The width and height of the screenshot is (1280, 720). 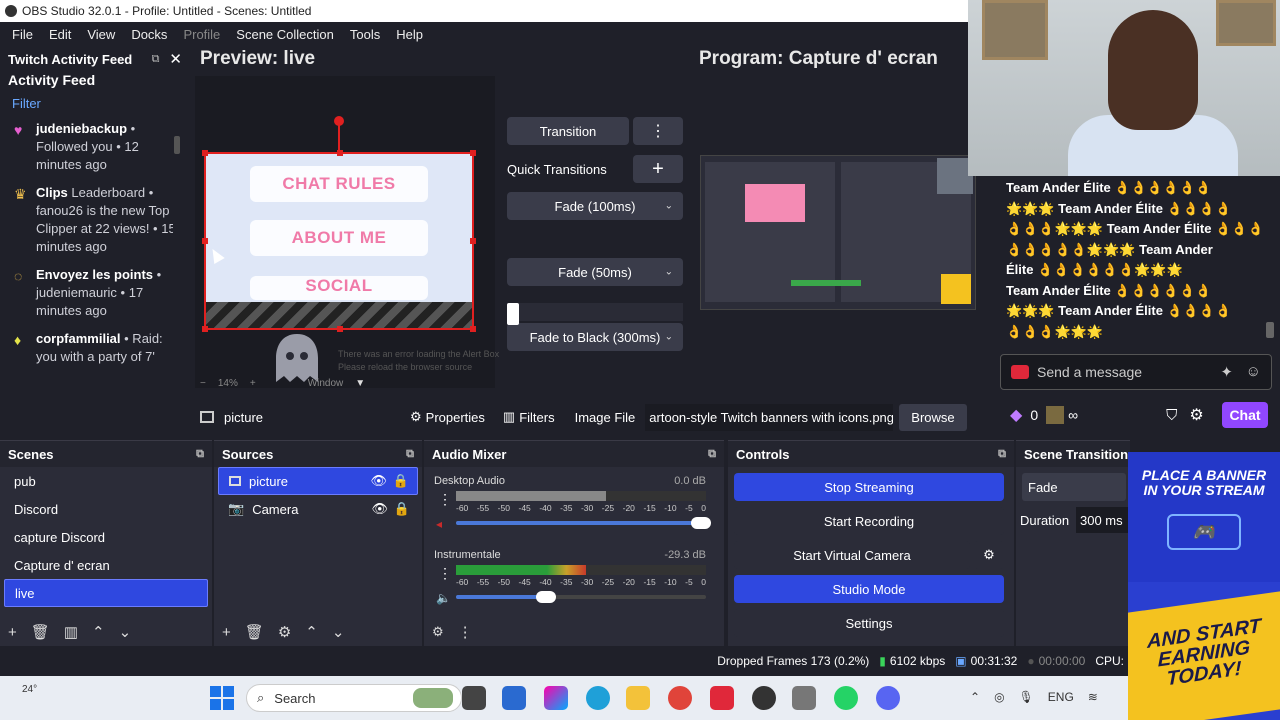 I want to click on mute-icon: ◂, so click(x=439, y=524).